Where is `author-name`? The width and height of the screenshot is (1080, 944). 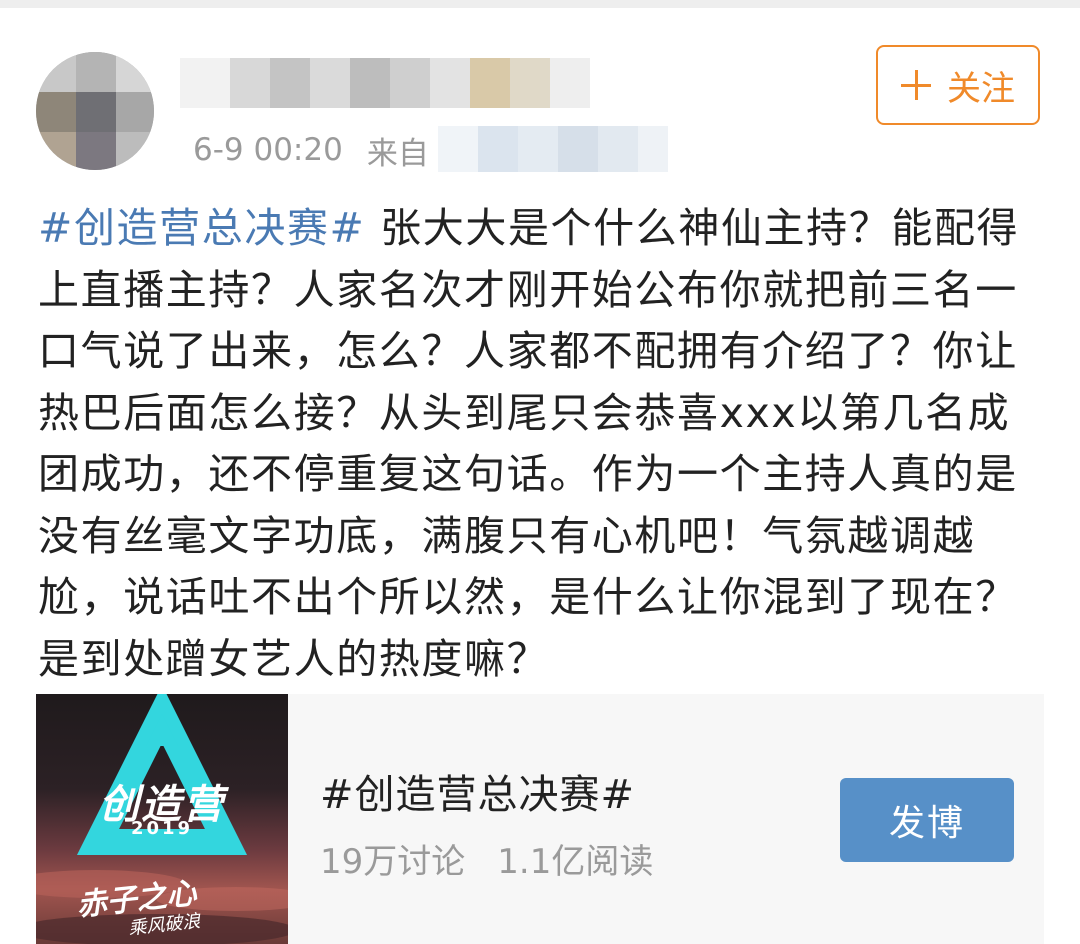 author-name is located at coordinates (395, 83).